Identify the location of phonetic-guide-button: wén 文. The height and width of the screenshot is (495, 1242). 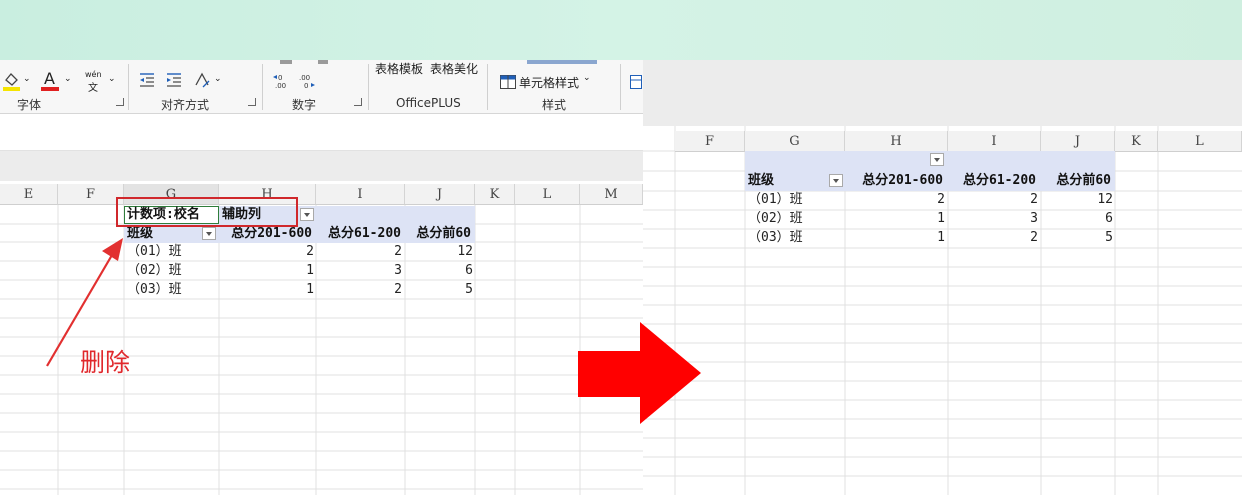
(94, 82).